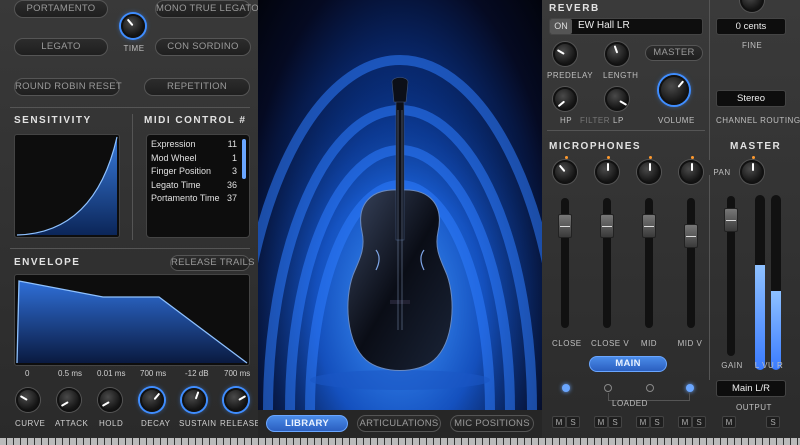 The width and height of the screenshot is (800, 445). What do you see at coordinates (676, 120) in the screenshot?
I see `reverb-volume-label: VOLUME` at bounding box center [676, 120].